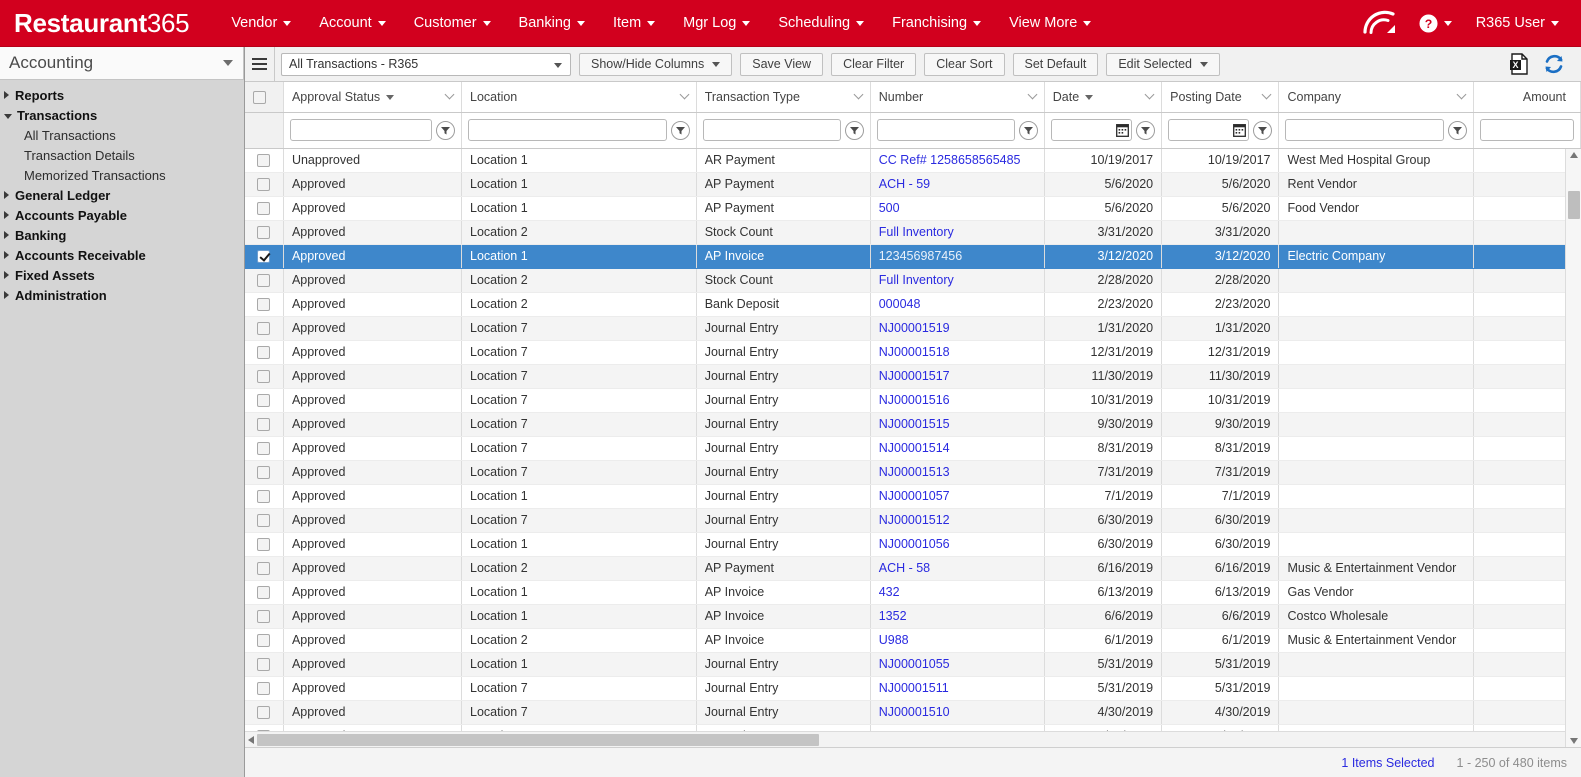 This screenshot has height=777, width=1581. What do you see at coordinates (894, 640) in the screenshot?
I see `transaction-number-link: U988` at bounding box center [894, 640].